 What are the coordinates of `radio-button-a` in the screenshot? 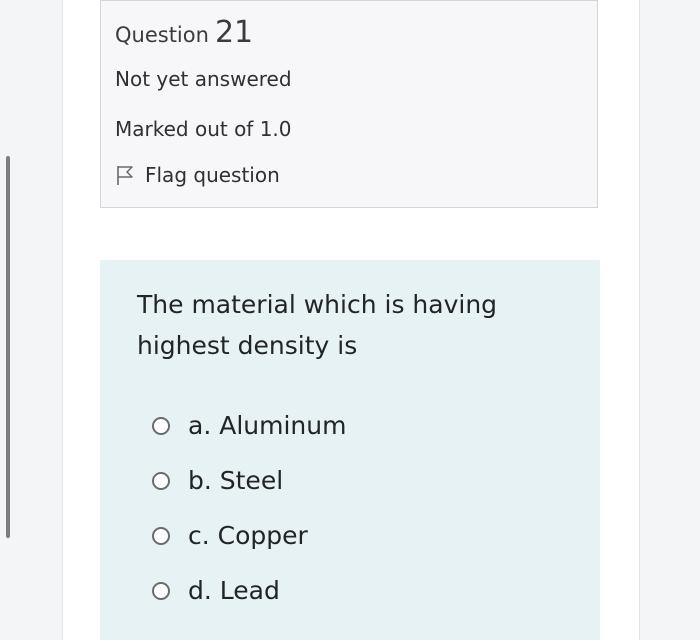 It's located at (161, 425).